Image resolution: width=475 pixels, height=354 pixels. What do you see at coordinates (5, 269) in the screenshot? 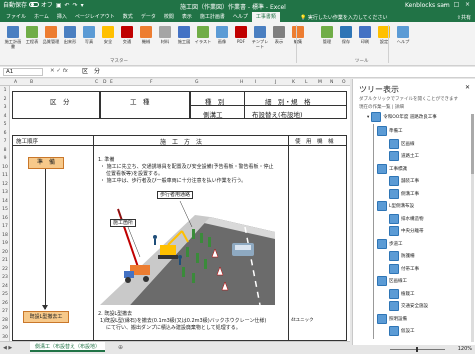
I see `row-header: 22` at bounding box center [5, 269].